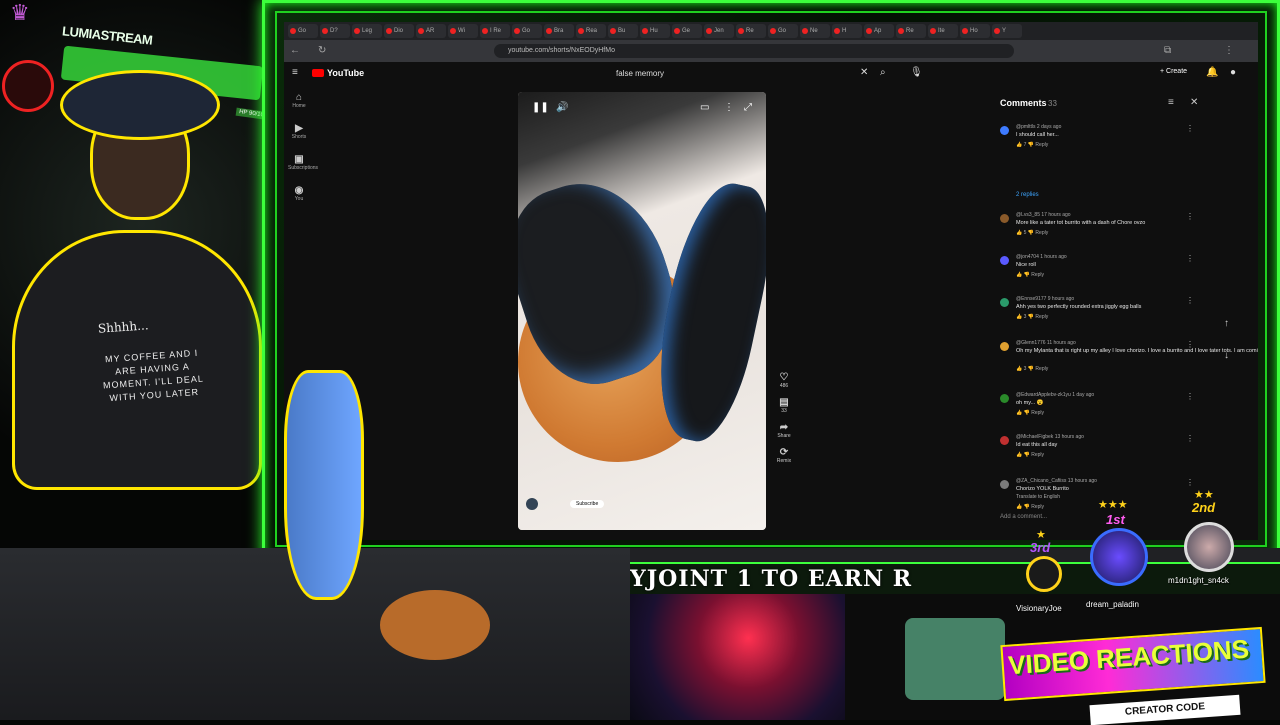  Describe the element at coordinates (299, 193) in the screenshot. I see `sidebar-item-you: ◉ You` at that location.